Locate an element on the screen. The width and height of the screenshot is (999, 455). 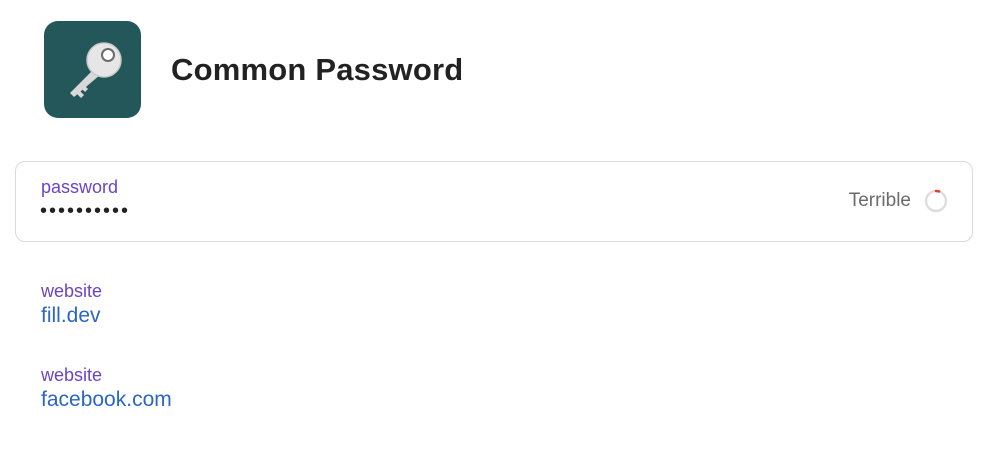
password-strength: Terrible is located at coordinates (898, 201).